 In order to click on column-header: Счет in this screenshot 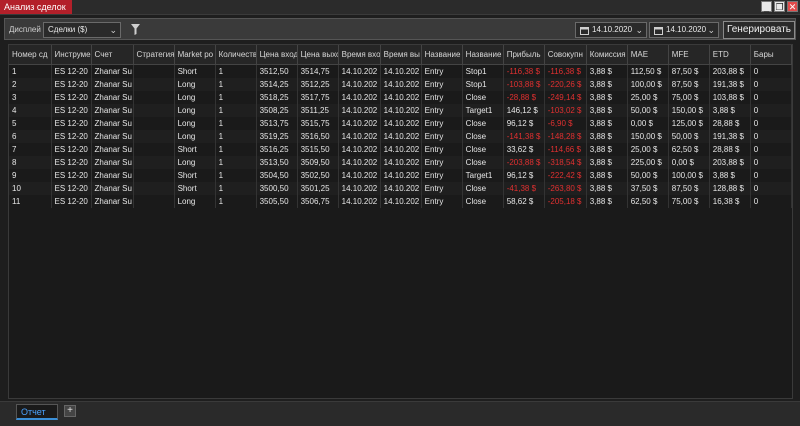, I will do `click(112, 55)`.